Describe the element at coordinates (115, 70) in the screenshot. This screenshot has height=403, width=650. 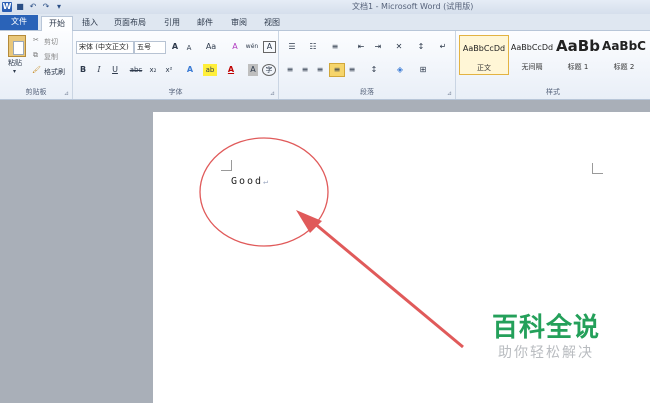
I see `underline-button: U` at that location.